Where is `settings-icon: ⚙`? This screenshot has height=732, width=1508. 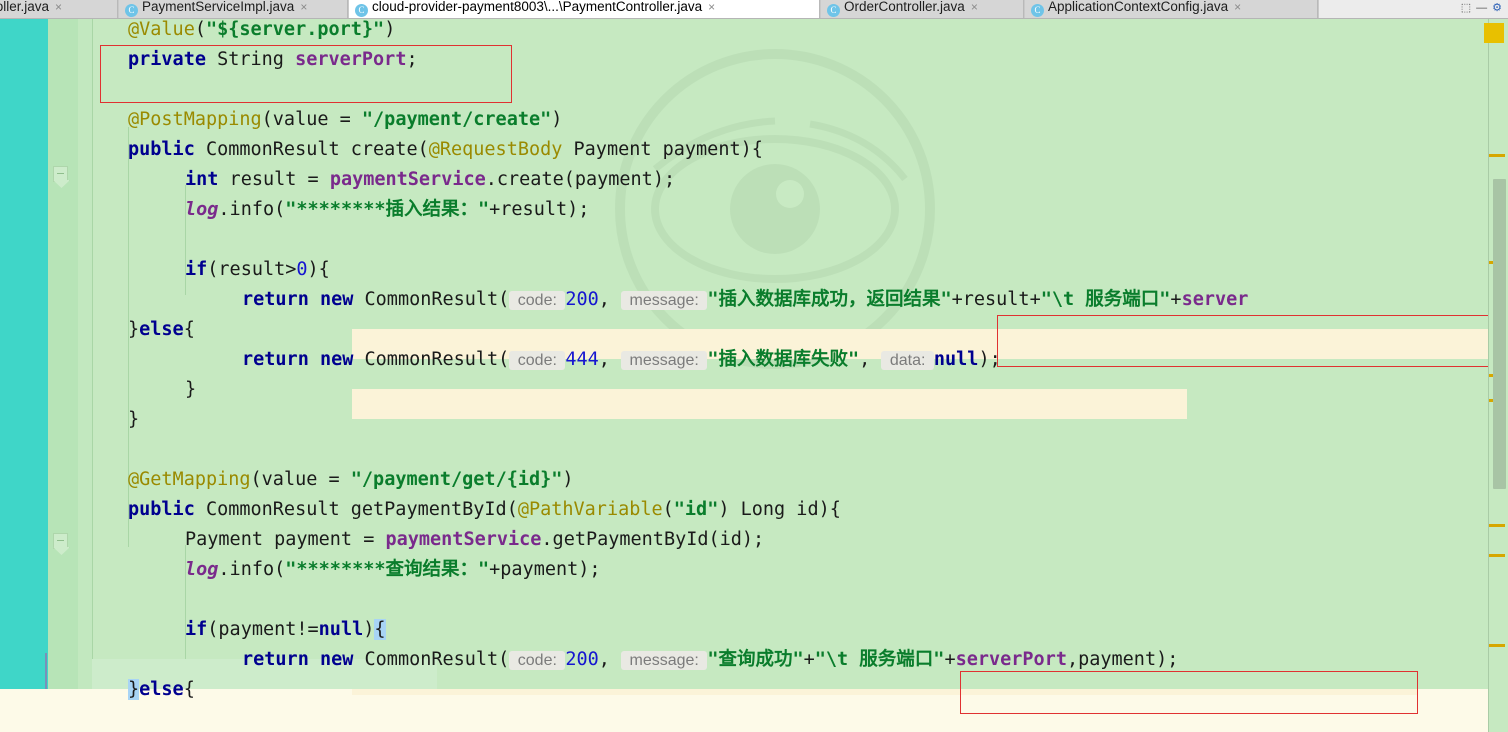 settings-icon: ⚙ is located at coordinates (1498, 7).